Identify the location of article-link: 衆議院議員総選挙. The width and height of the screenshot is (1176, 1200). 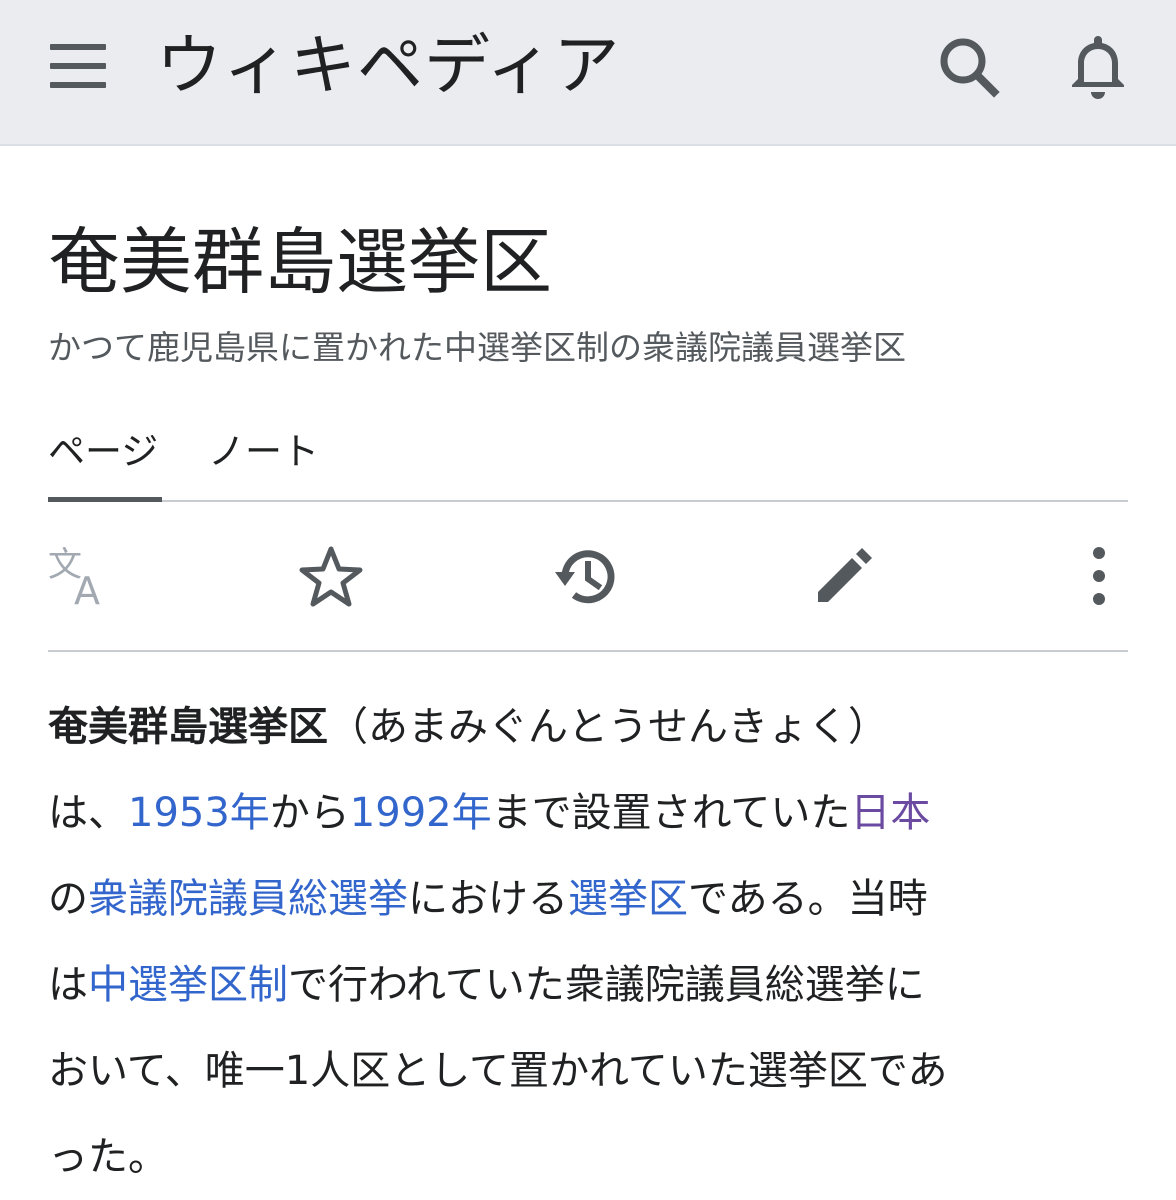
(248, 899).